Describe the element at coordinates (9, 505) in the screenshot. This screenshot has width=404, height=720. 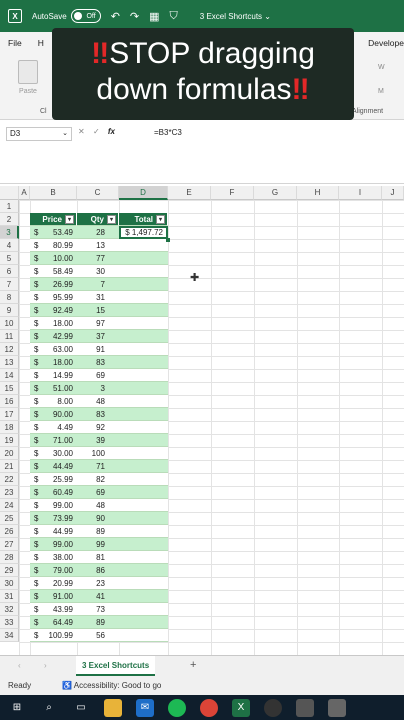
I see `row-header: 24` at that location.